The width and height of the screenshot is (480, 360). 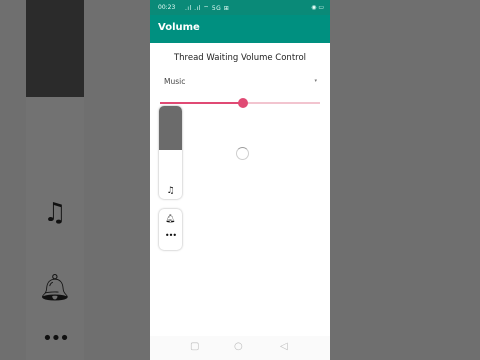 I want to click on more-icon: •••, so click(x=170, y=235).